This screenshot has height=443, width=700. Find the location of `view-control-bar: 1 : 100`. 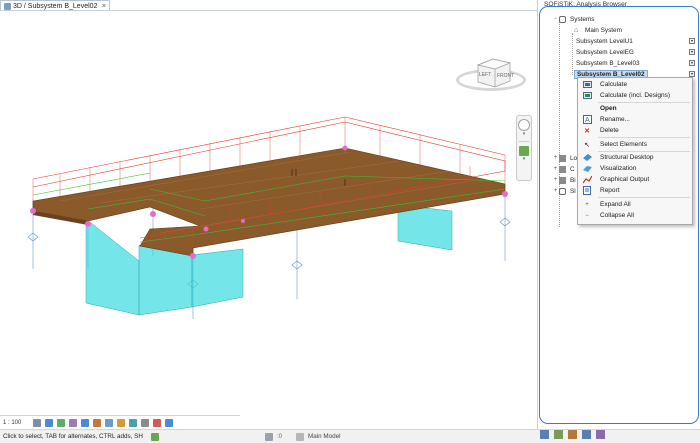

view-control-bar: 1 : 100 is located at coordinates (120, 422).